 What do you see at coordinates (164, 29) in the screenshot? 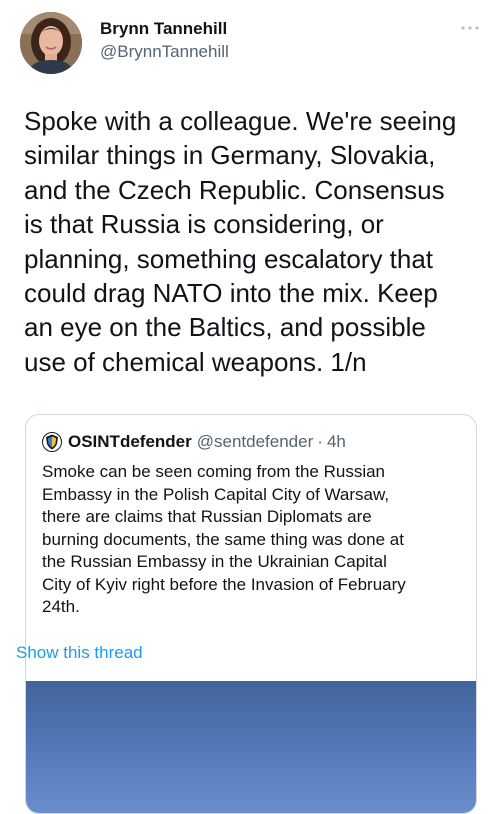
I see `author-display-name: Brynn Tannehill` at bounding box center [164, 29].